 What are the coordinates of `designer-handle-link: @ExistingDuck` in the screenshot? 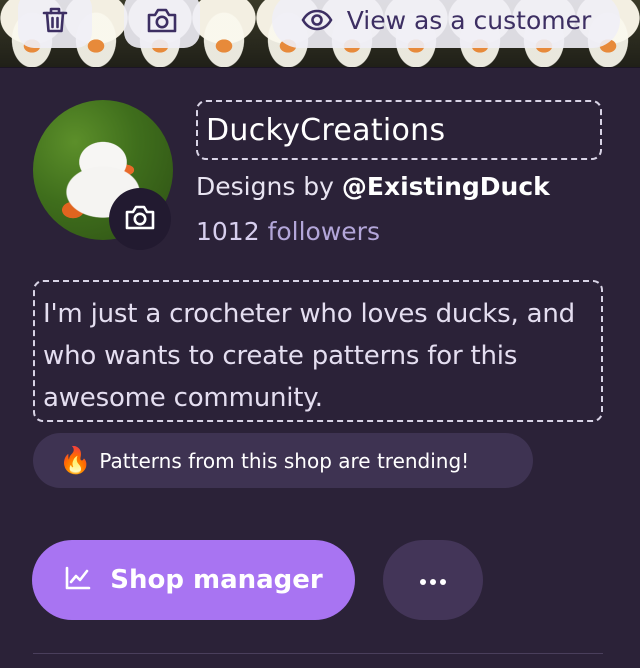 It's located at (446, 186).